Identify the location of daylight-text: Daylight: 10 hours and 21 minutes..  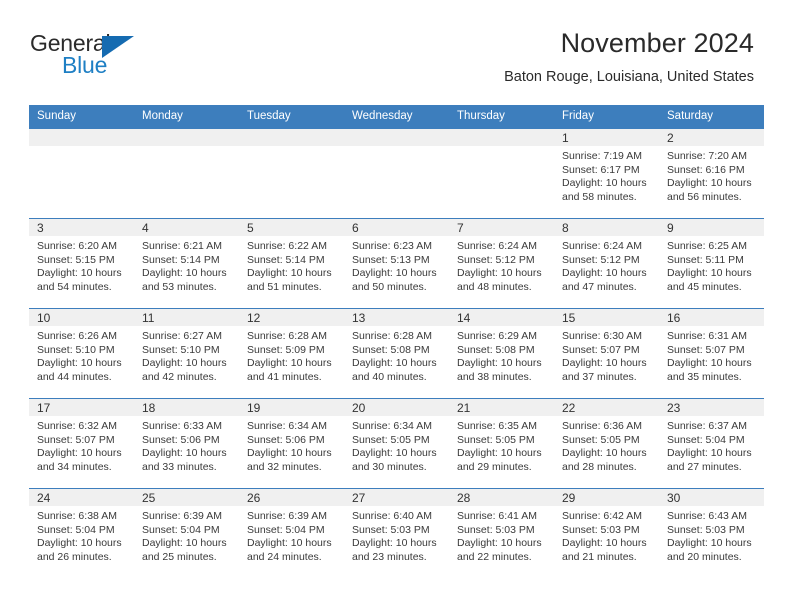
(604, 550).